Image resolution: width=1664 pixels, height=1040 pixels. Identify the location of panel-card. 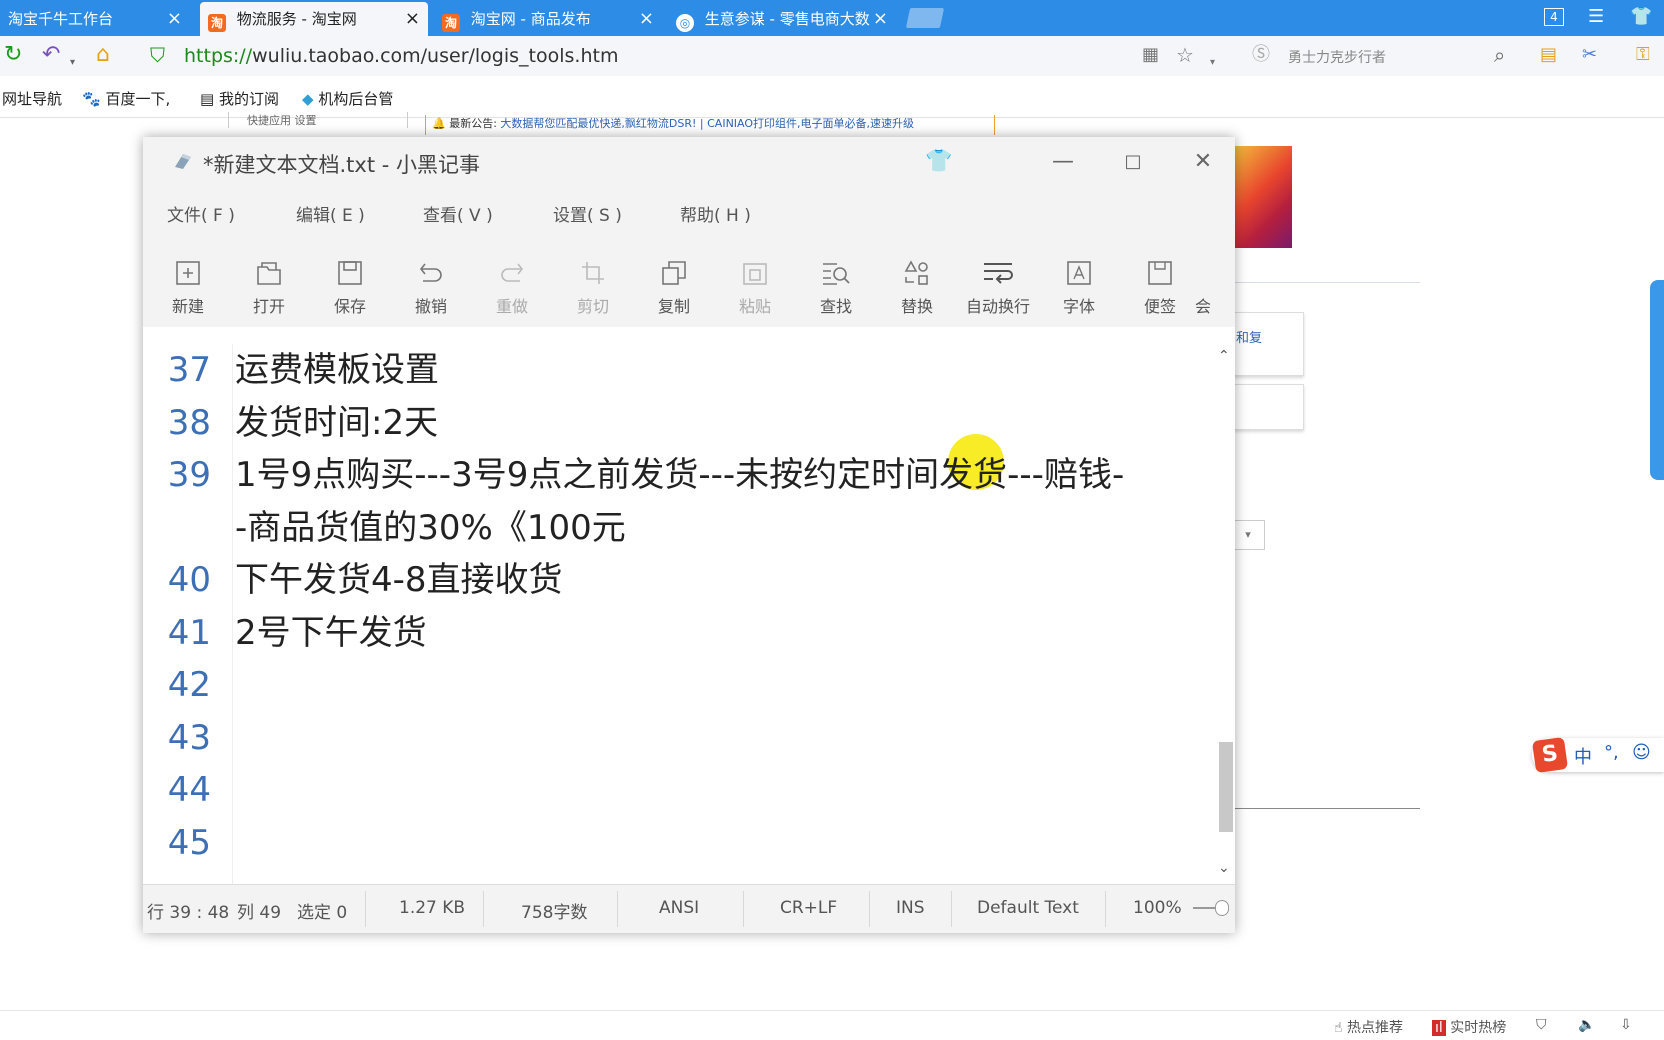
(1268, 407).